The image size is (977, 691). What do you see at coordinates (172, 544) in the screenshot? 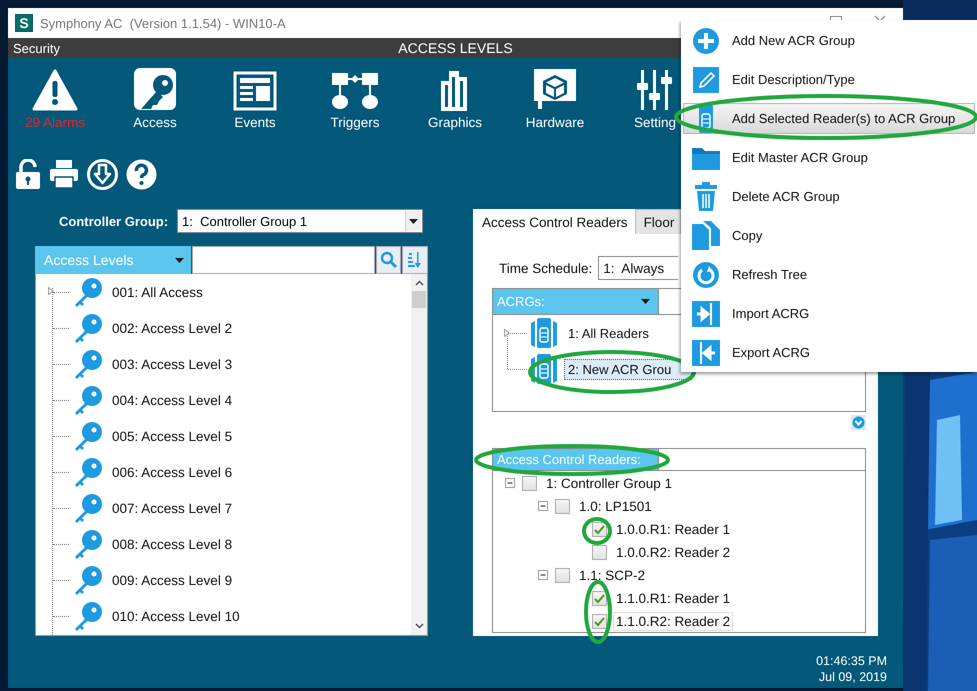
I see `tree-item-label: 008: Access Level 8` at bounding box center [172, 544].